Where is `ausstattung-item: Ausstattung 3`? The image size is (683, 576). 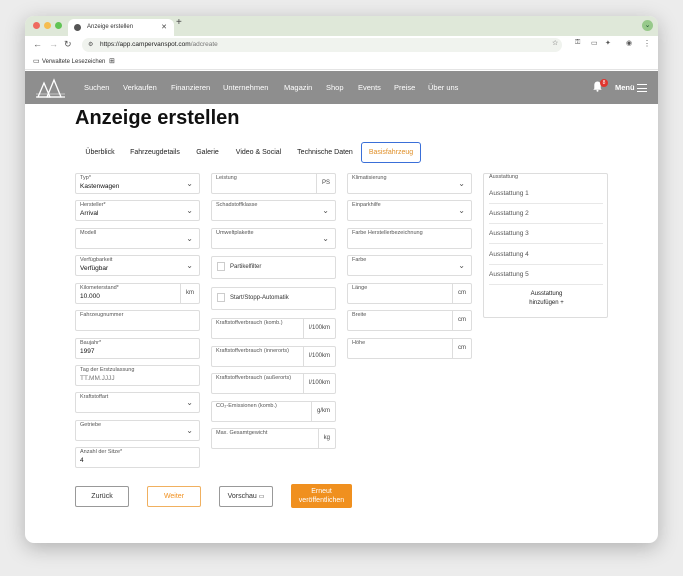
ausstattung-item: Ausstattung 3 is located at coordinates (546, 234).